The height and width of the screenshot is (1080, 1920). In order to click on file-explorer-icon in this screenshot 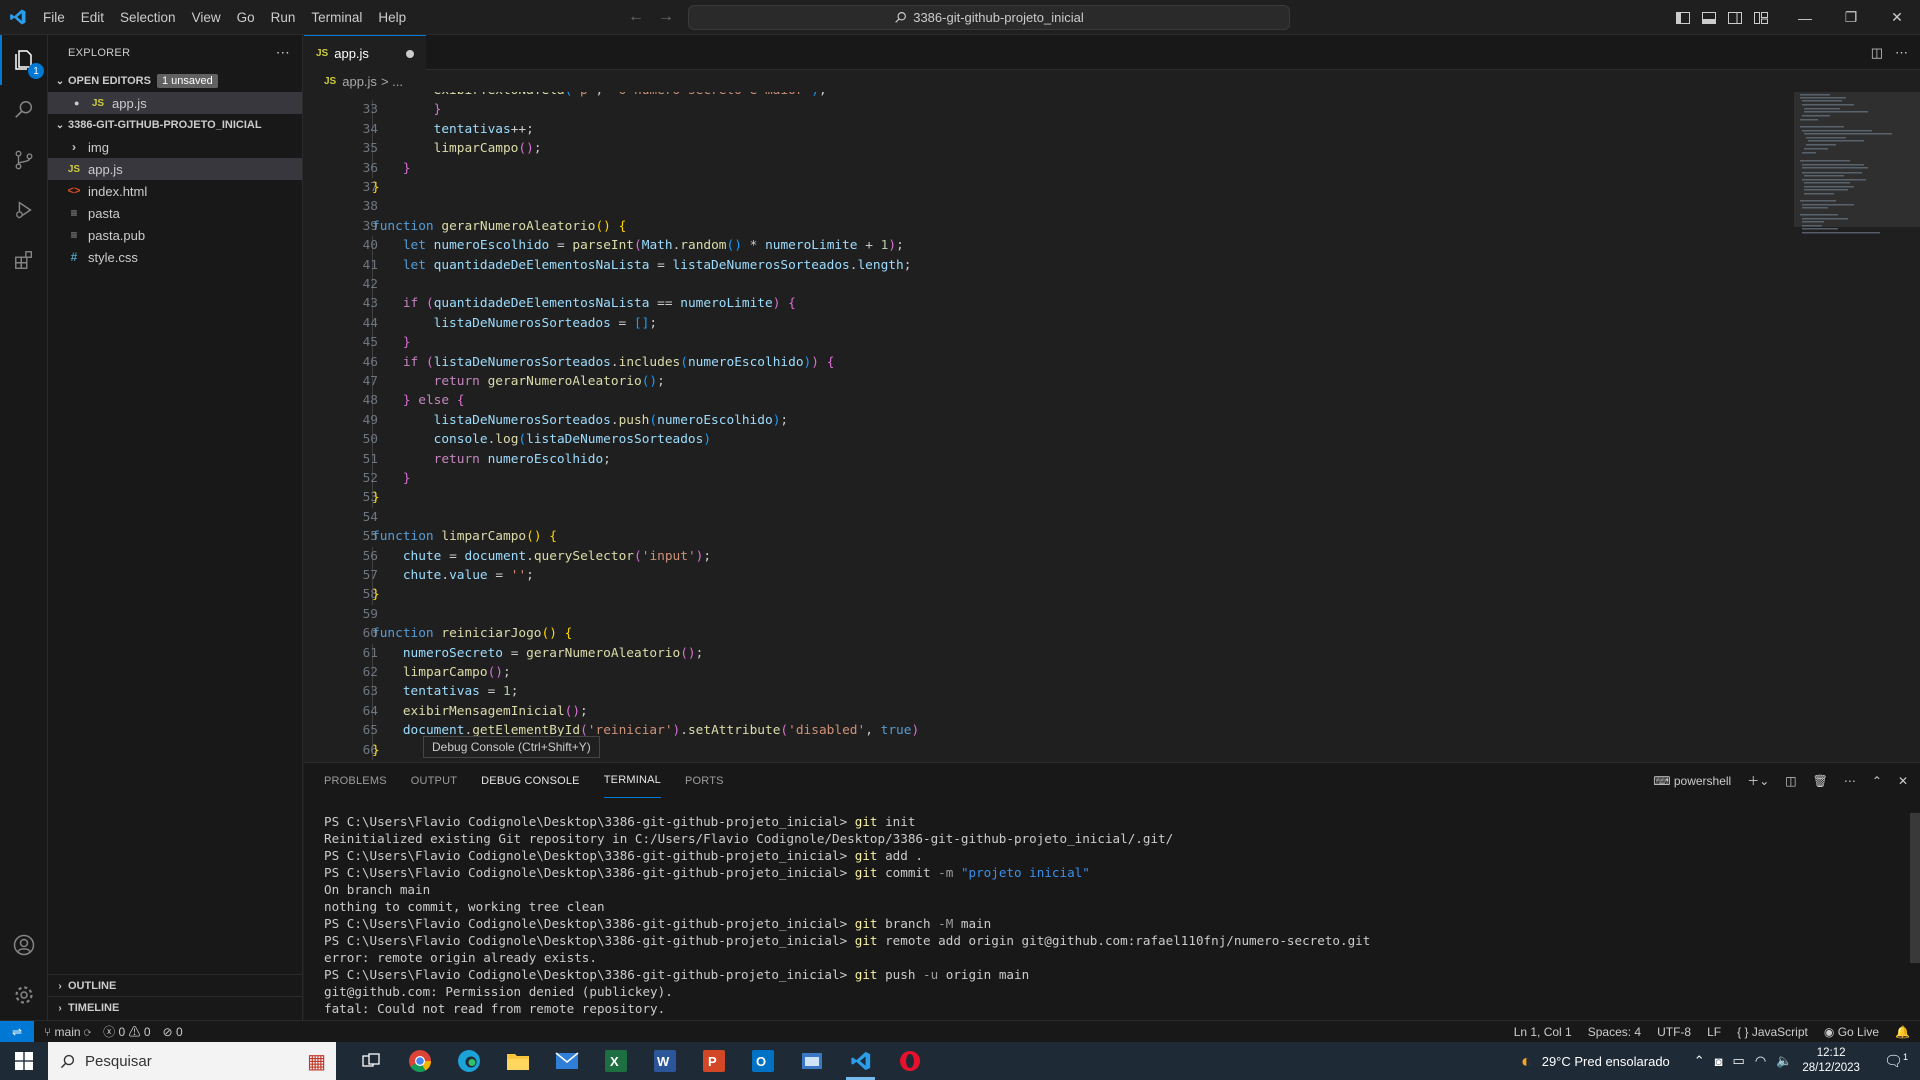, I will do `click(517, 1061)`.